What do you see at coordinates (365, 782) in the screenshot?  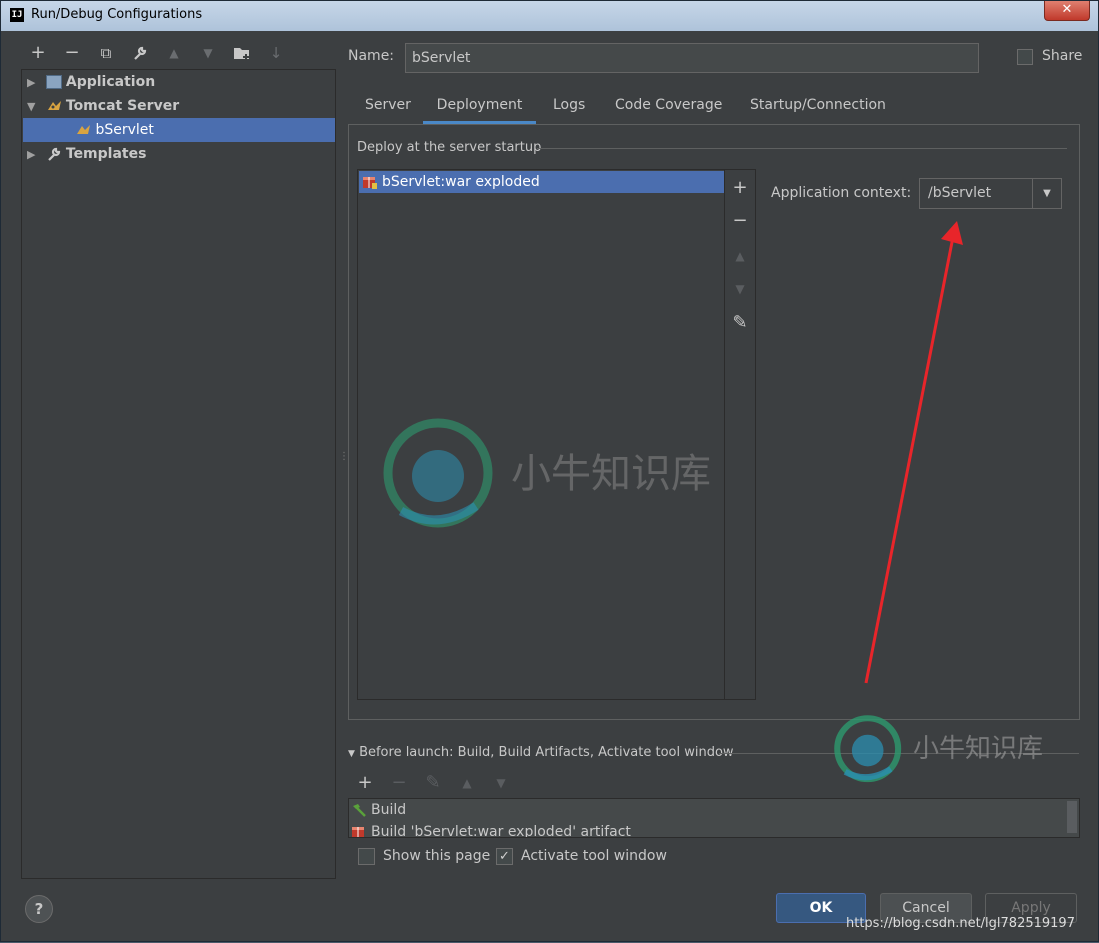 I see `add-icon: +` at bounding box center [365, 782].